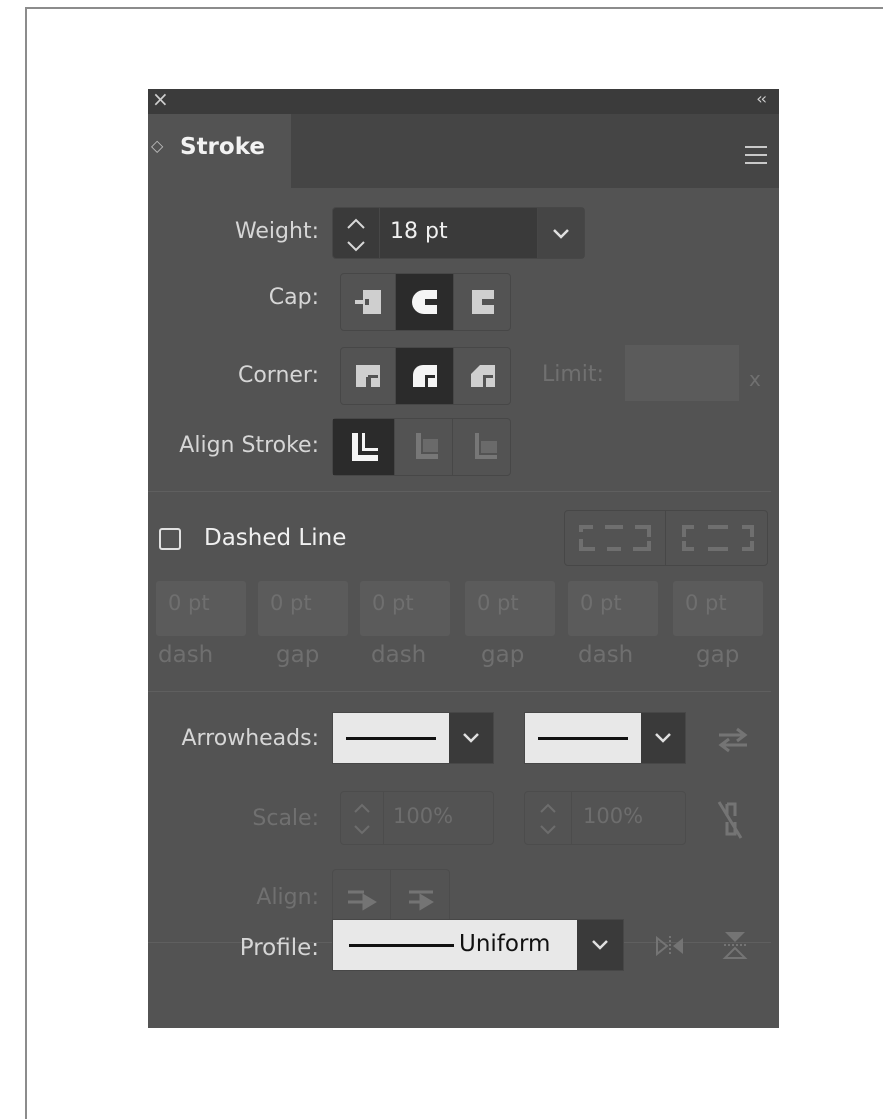 This screenshot has height=1119, width=883. What do you see at coordinates (401, 945) in the screenshot?
I see `profile-preview-line` at bounding box center [401, 945].